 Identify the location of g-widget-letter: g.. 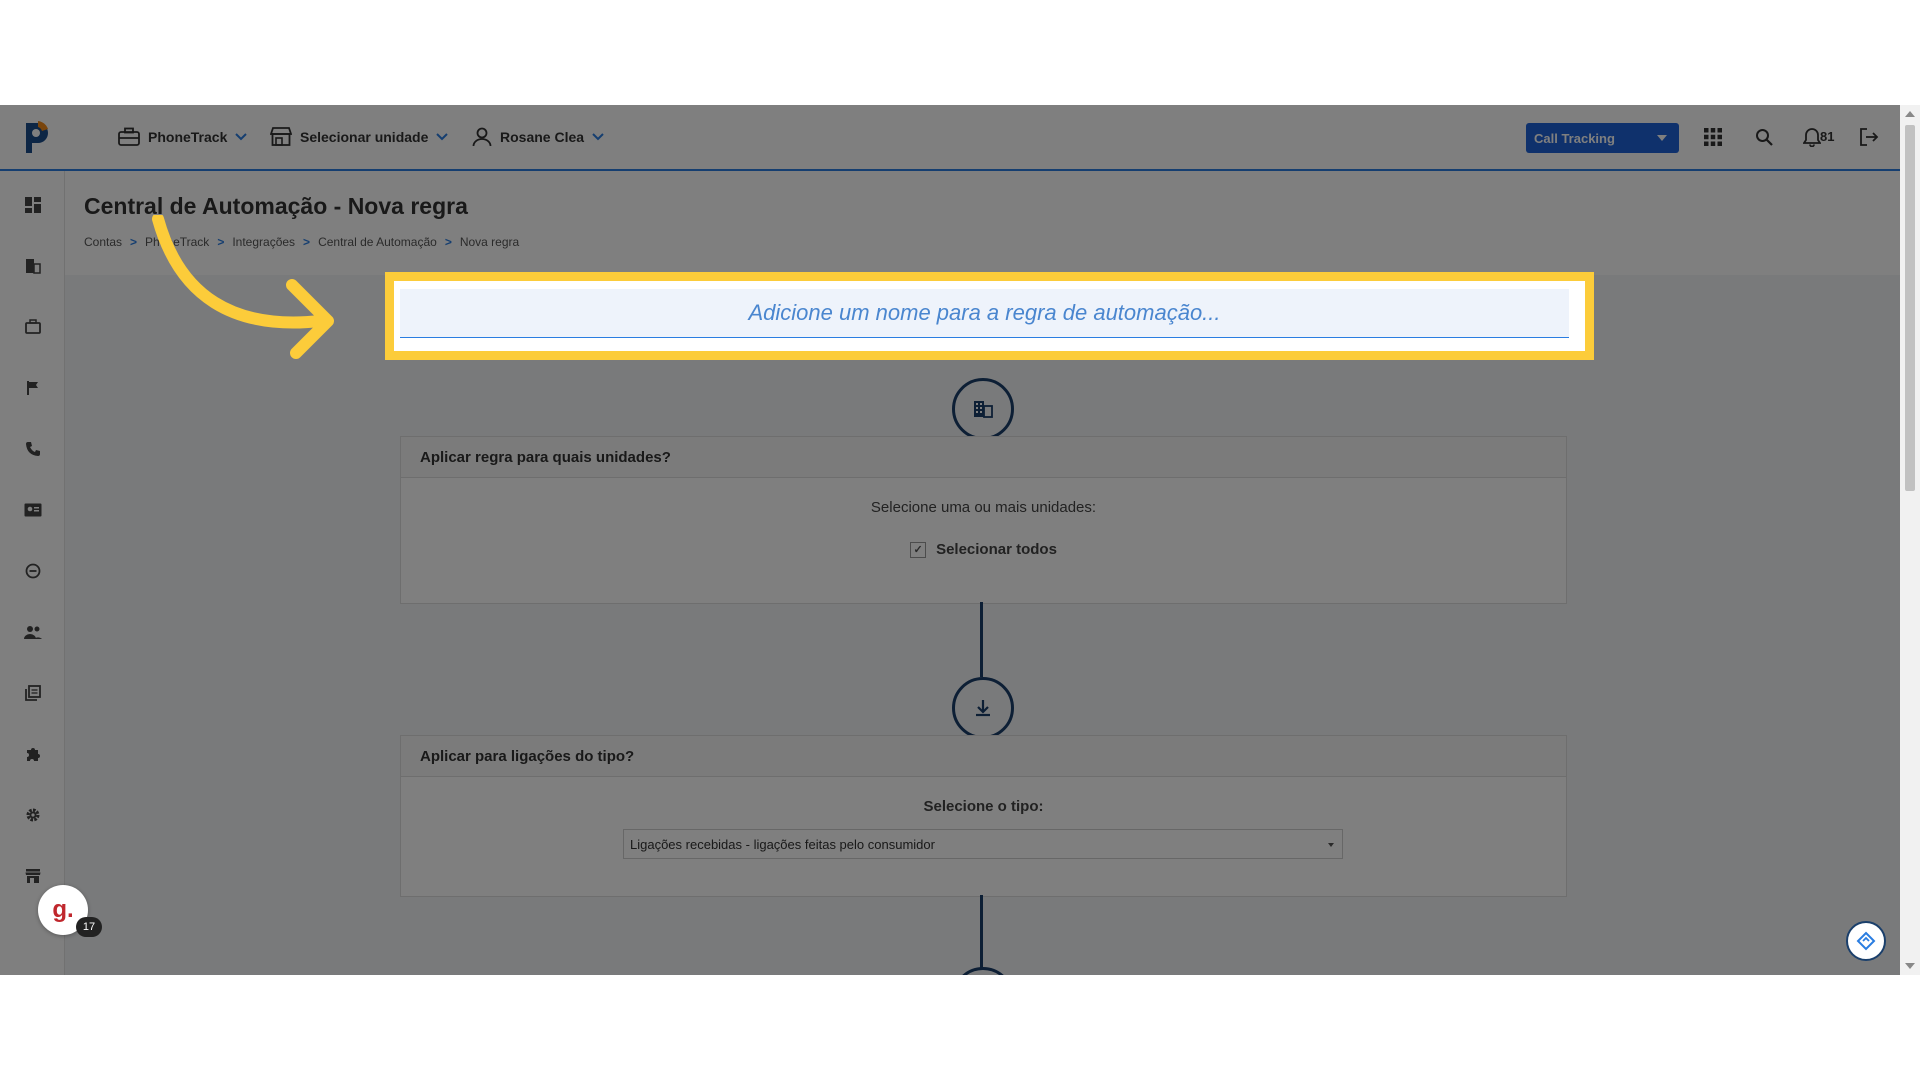
(63, 909).